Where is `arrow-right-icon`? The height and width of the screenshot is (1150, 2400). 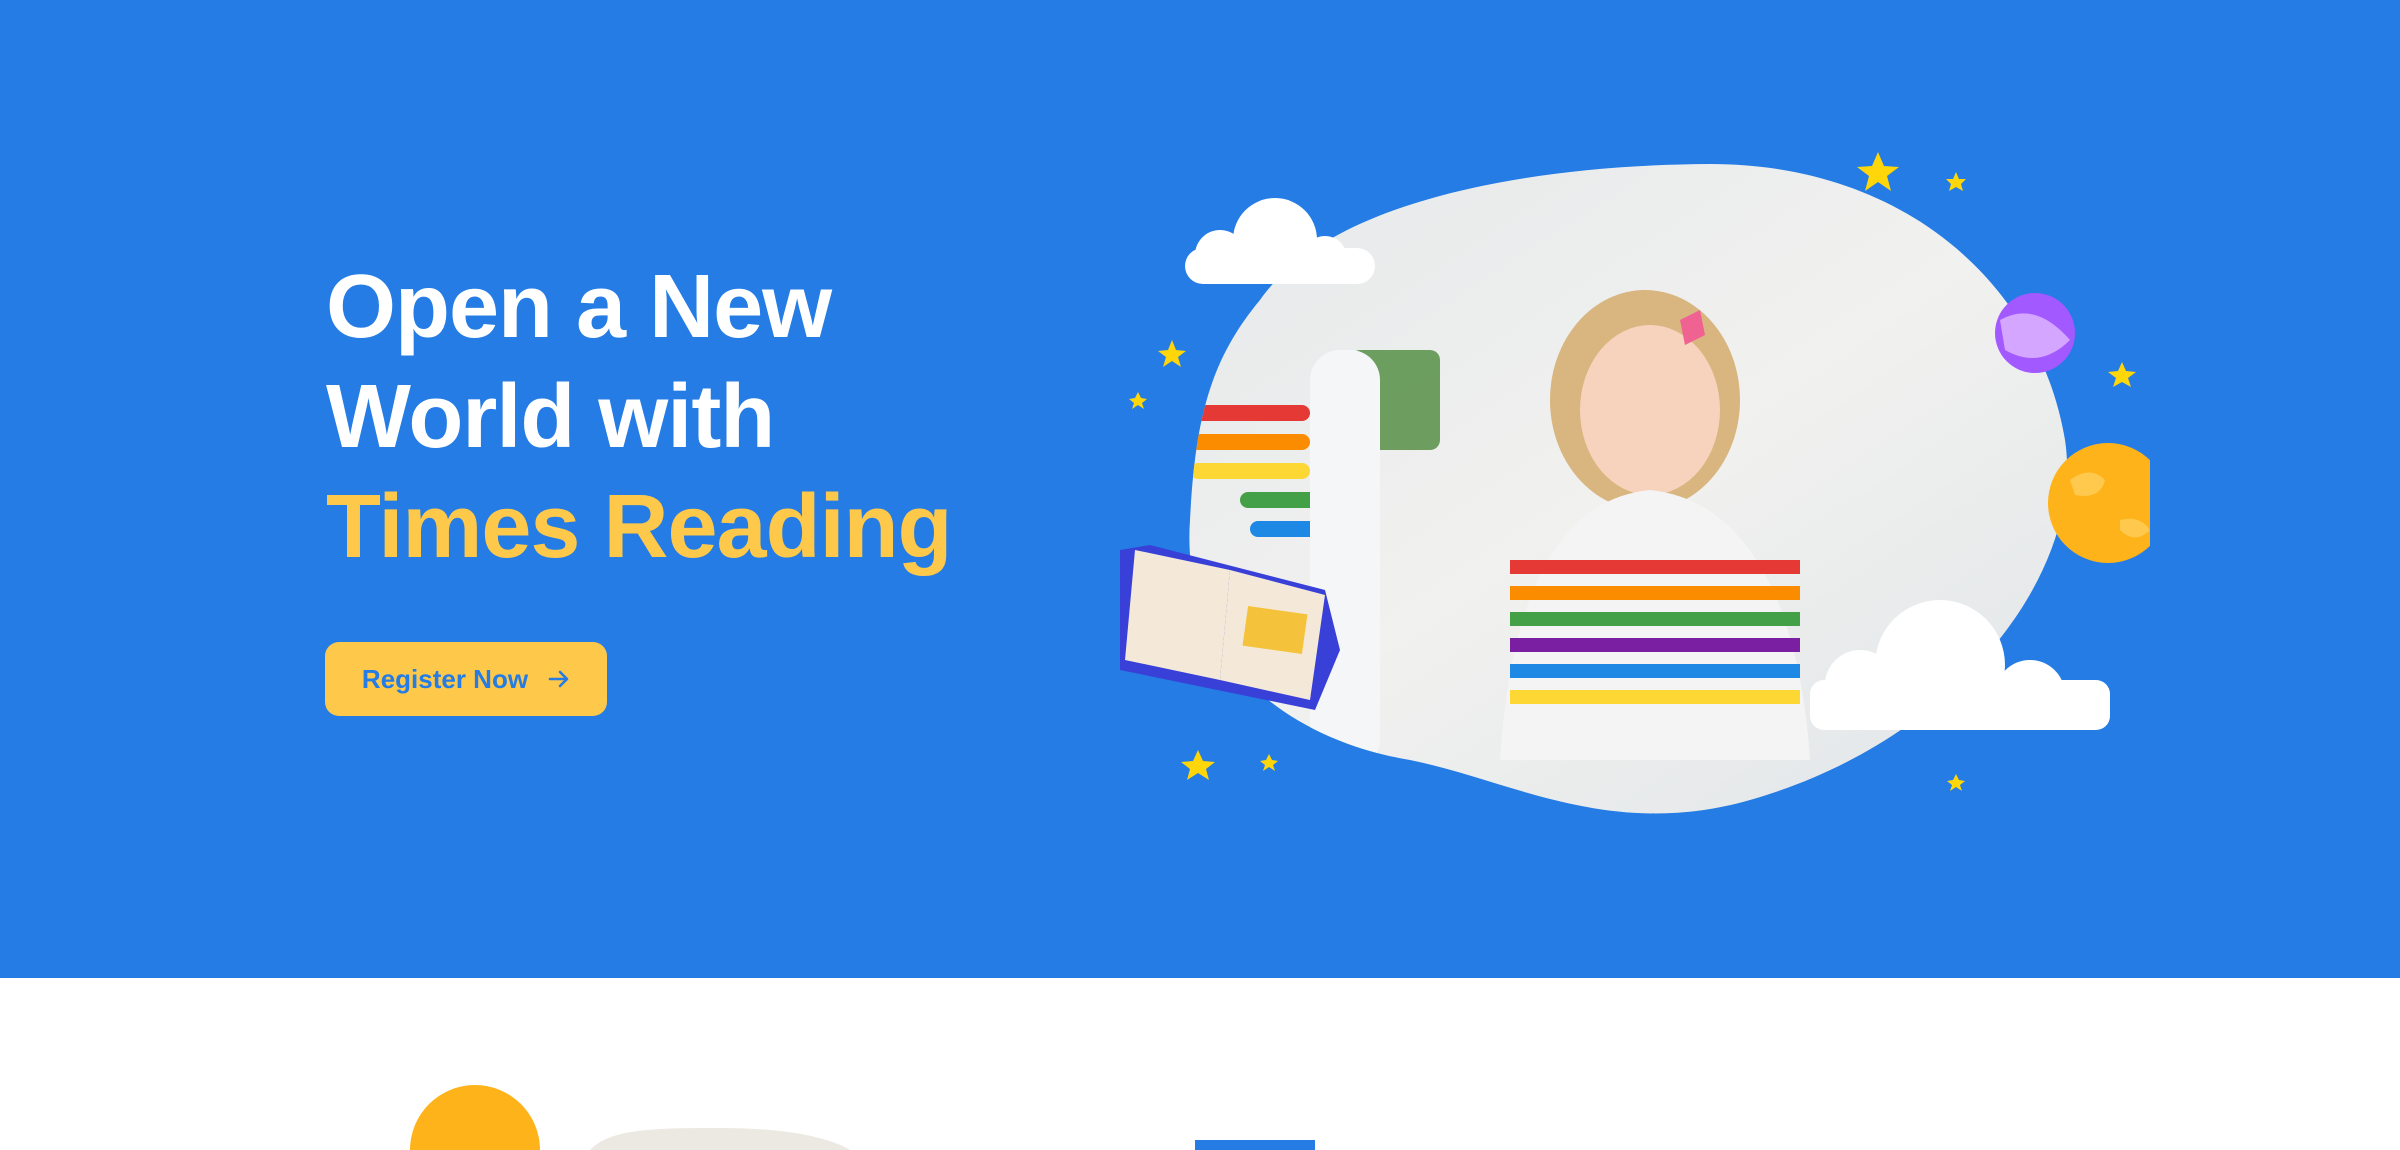
arrow-right-icon is located at coordinates (558, 679).